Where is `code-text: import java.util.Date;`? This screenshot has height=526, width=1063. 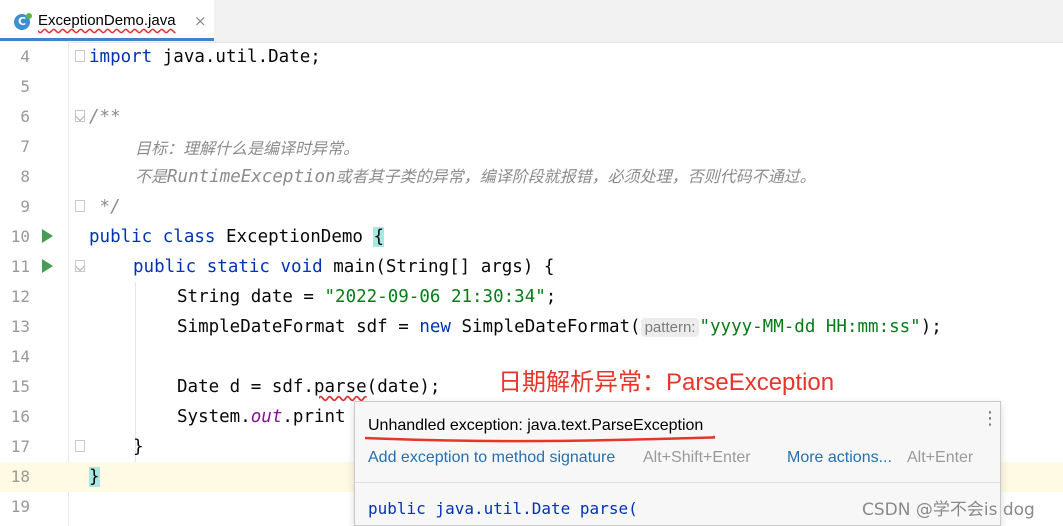 code-text: import java.util.Date; is located at coordinates (205, 57).